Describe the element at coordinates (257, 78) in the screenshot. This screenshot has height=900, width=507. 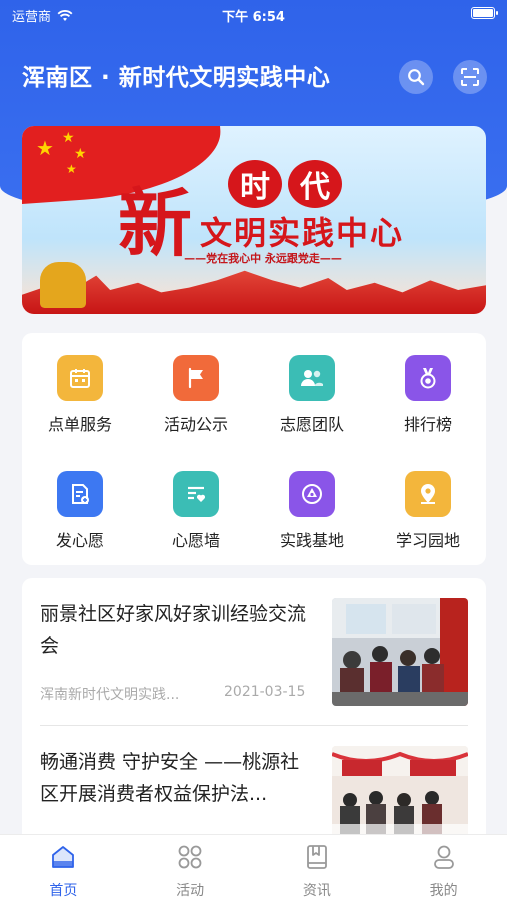
I see `title-bar: 浑南区 · 新时代文明实践中心` at that location.